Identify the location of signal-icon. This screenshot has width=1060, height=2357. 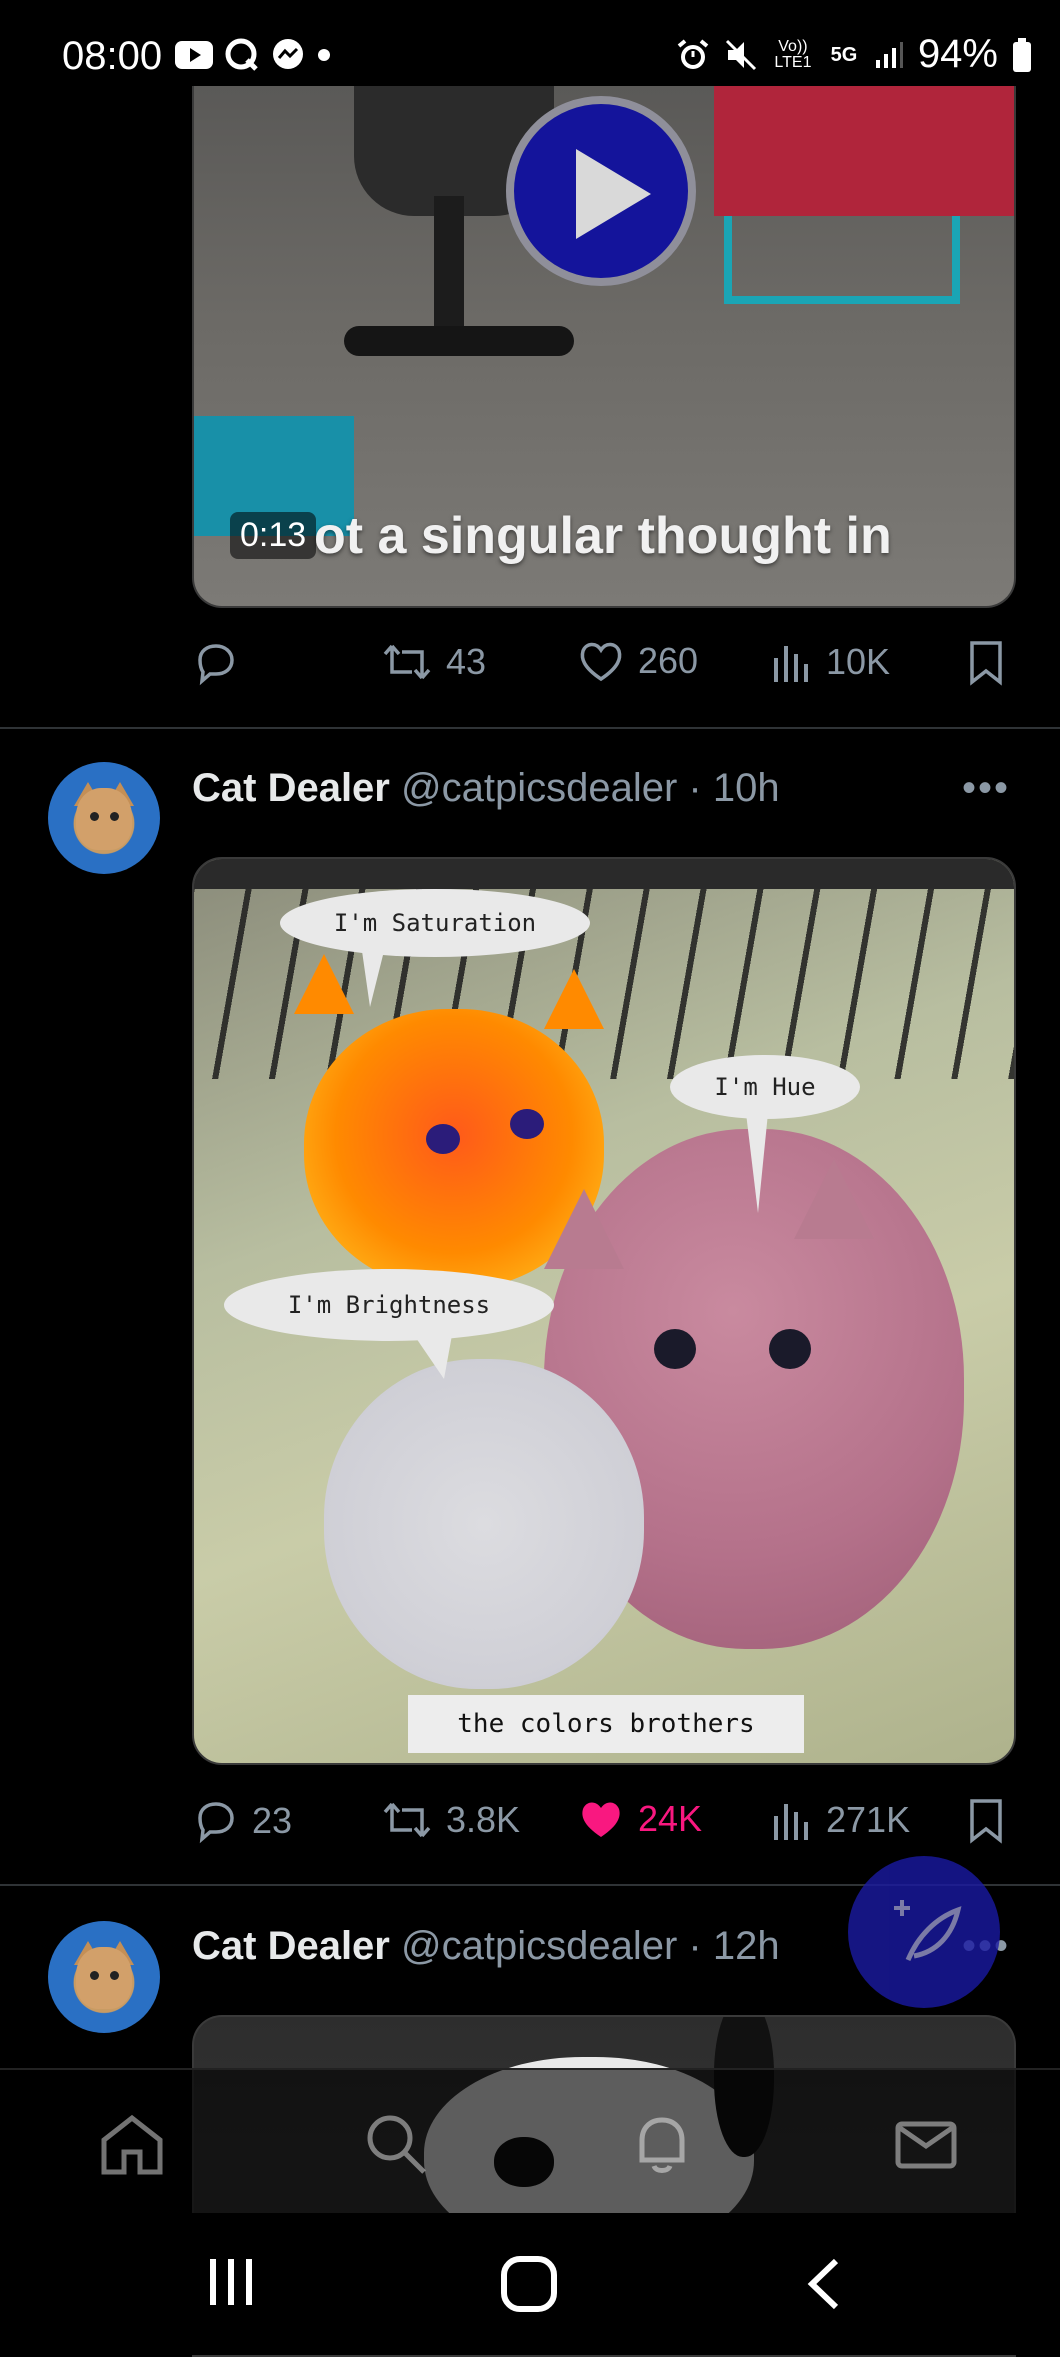
(889, 54).